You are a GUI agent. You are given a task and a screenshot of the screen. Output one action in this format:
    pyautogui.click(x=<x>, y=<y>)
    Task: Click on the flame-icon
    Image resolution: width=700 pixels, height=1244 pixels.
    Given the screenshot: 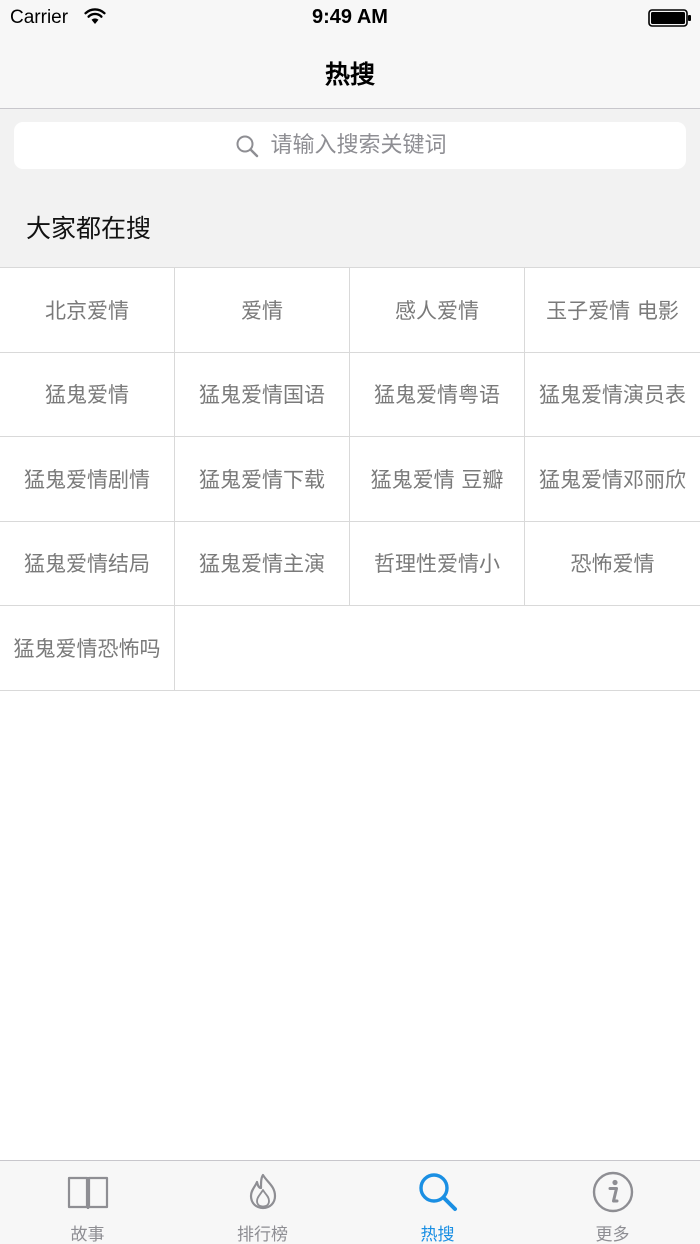 What is the action you would take?
    pyautogui.click(x=263, y=1191)
    